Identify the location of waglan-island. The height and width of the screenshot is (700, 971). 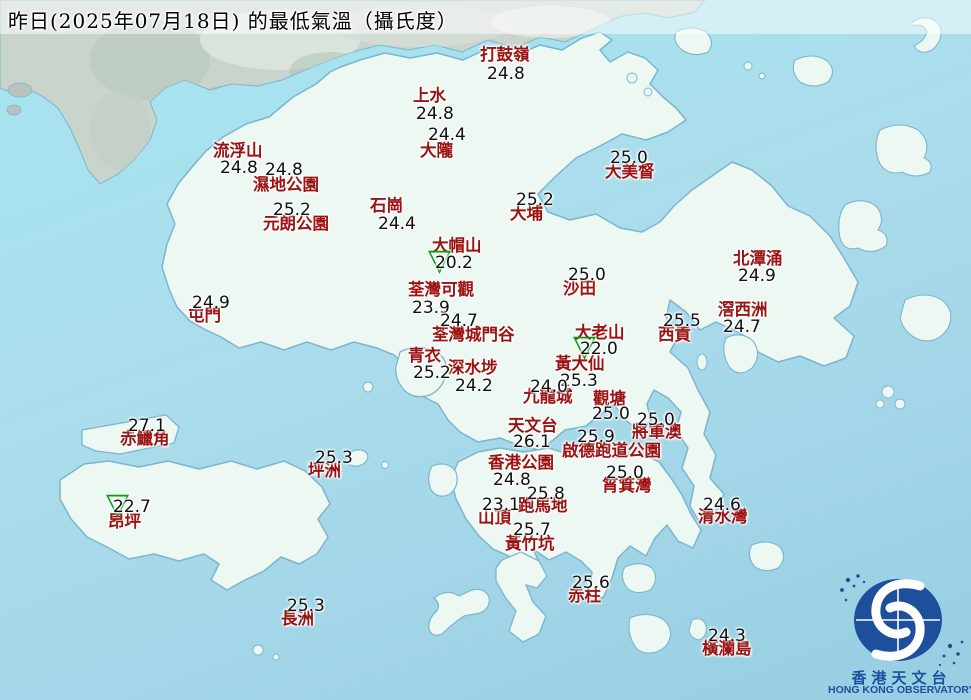
(697, 629).